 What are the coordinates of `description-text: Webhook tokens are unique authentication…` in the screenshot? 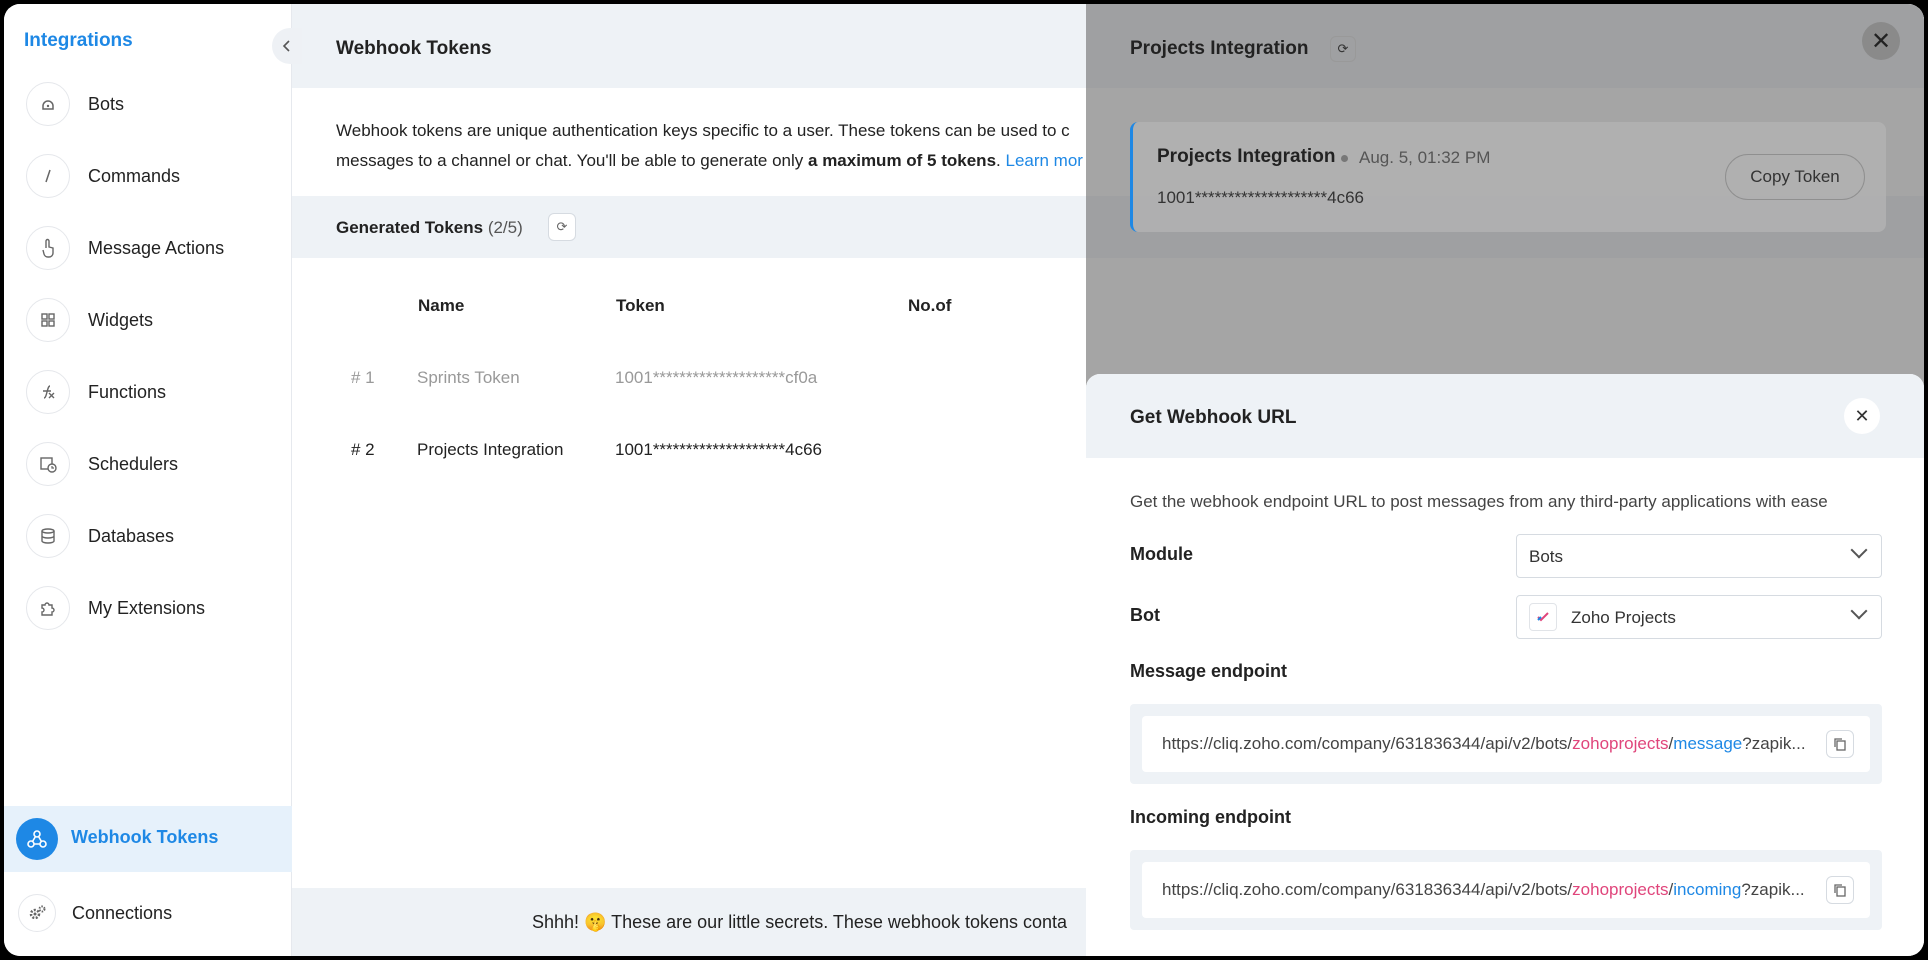 It's located at (703, 130).